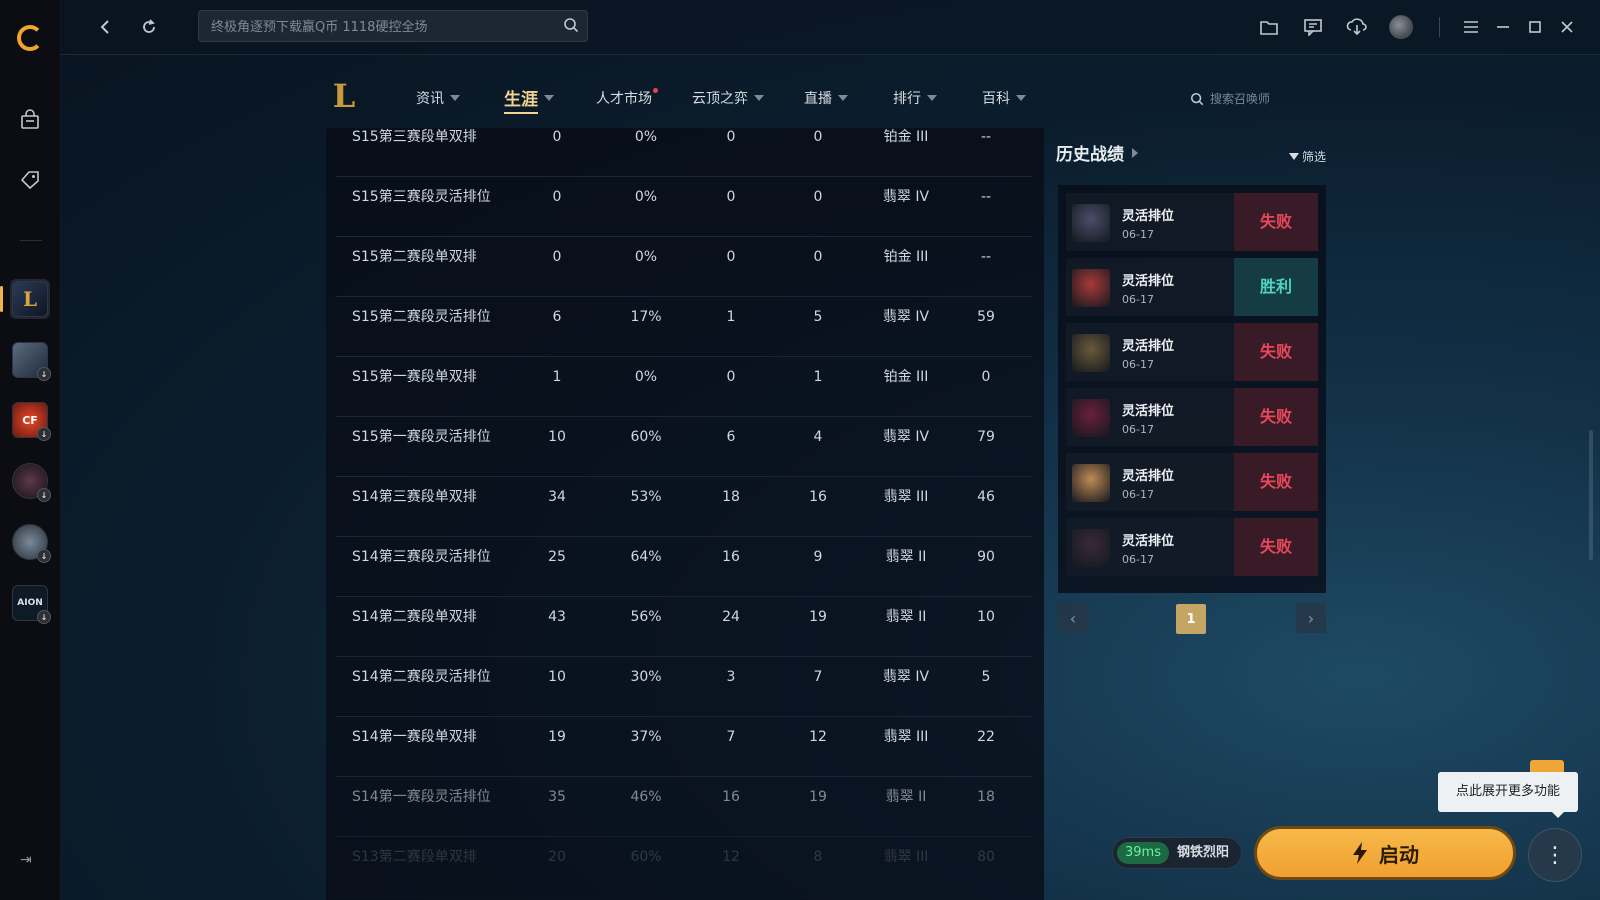 The image size is (1600, 900). I want to click on chevron-right-icon: ›, so click(1311, 618).